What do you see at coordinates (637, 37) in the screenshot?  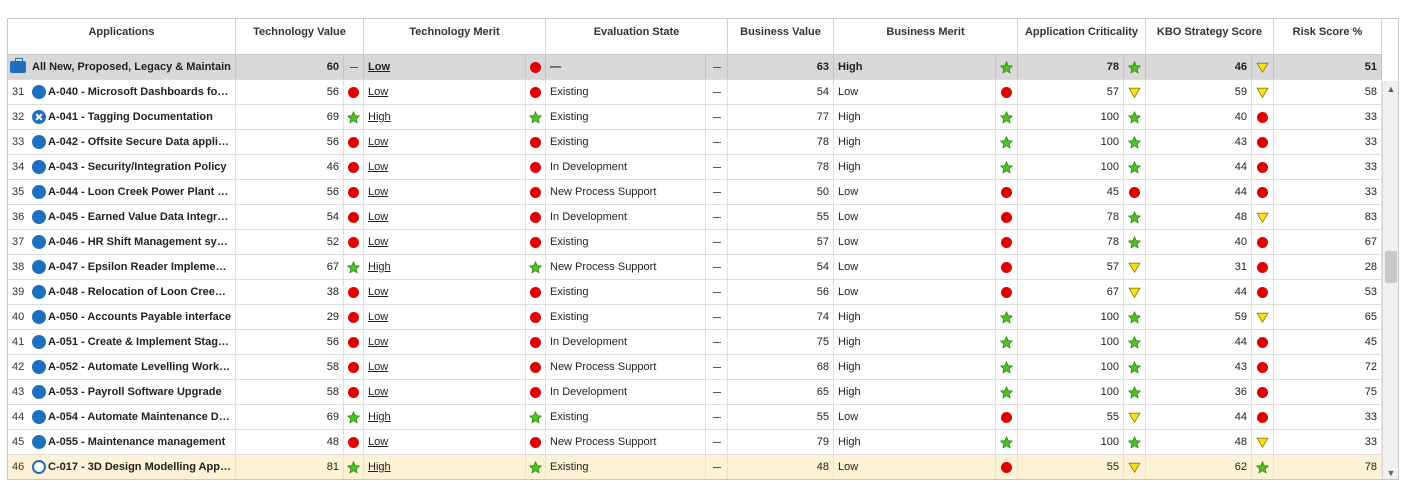 I see `column-header-evaluation-state: Evaluation State` at bounding box center [637, 37].